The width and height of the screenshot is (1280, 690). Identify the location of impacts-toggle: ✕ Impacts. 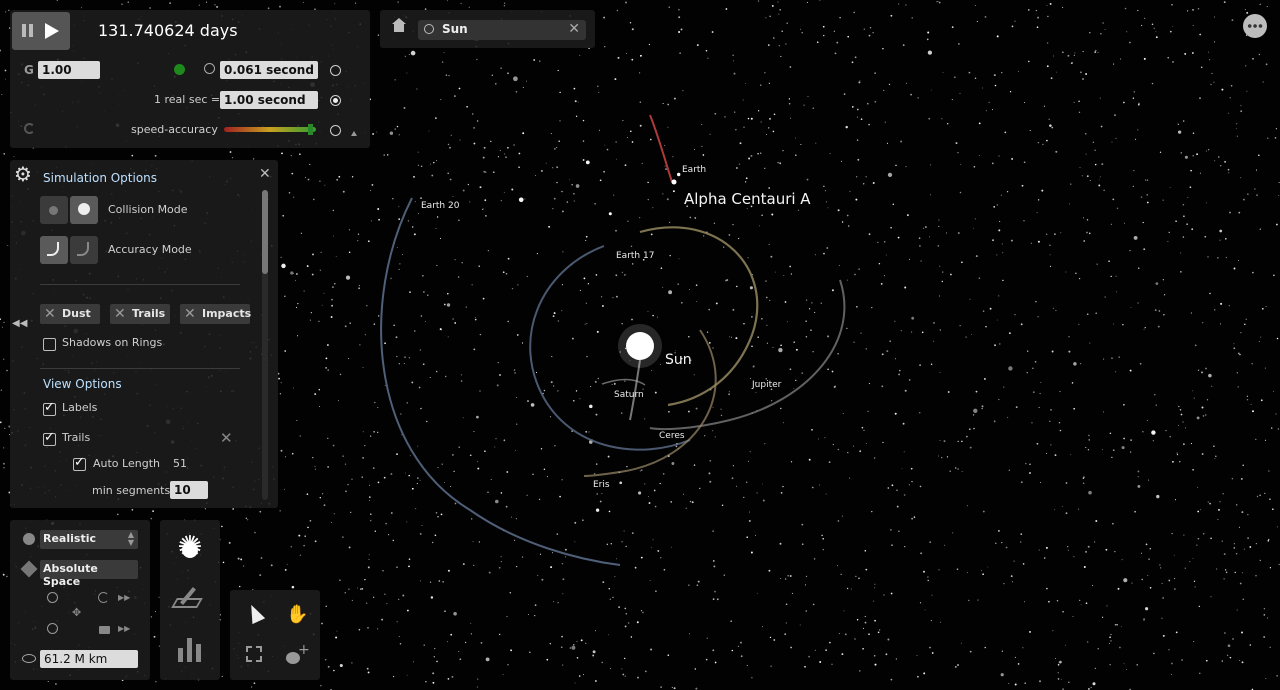
(215, 314).